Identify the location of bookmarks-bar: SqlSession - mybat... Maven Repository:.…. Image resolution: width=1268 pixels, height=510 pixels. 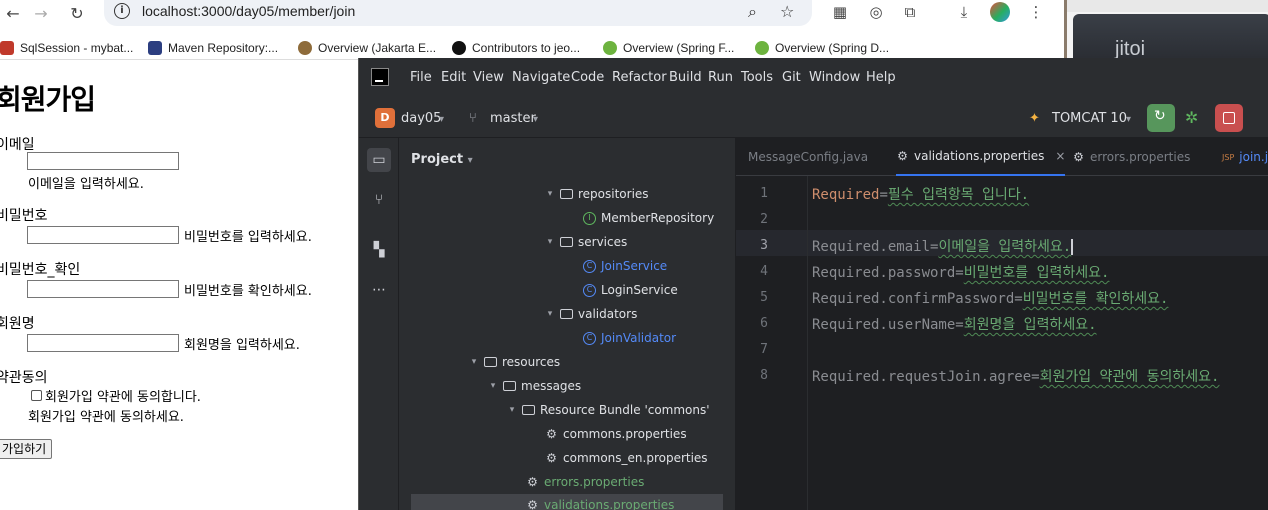
(530, 48).